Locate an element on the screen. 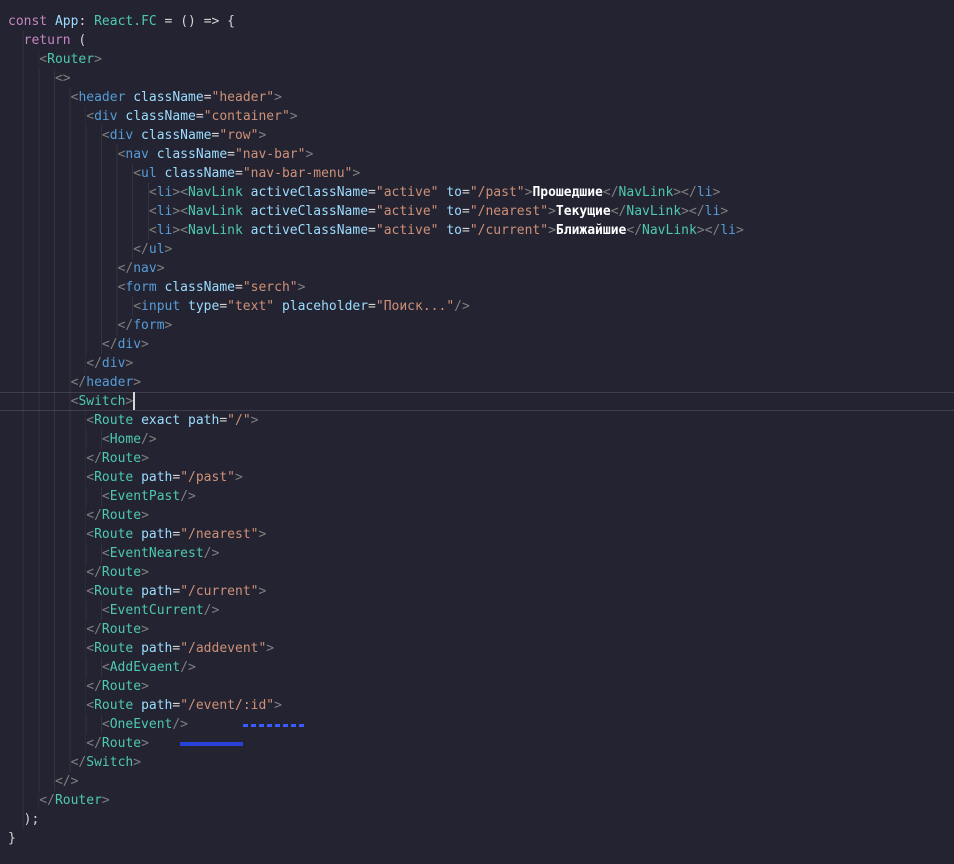 The height and width of the screenshot is (864, 954). code-line: const App: React.FC = () => { is located at coordinates (477, 21).